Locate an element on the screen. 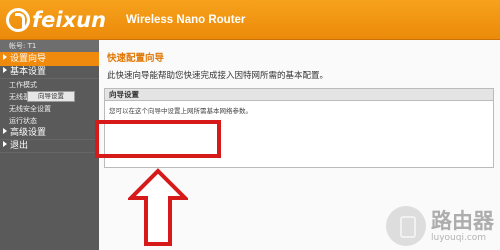  sidebar-item-run-status: 运行状态 is located at coordinates (49, 121).